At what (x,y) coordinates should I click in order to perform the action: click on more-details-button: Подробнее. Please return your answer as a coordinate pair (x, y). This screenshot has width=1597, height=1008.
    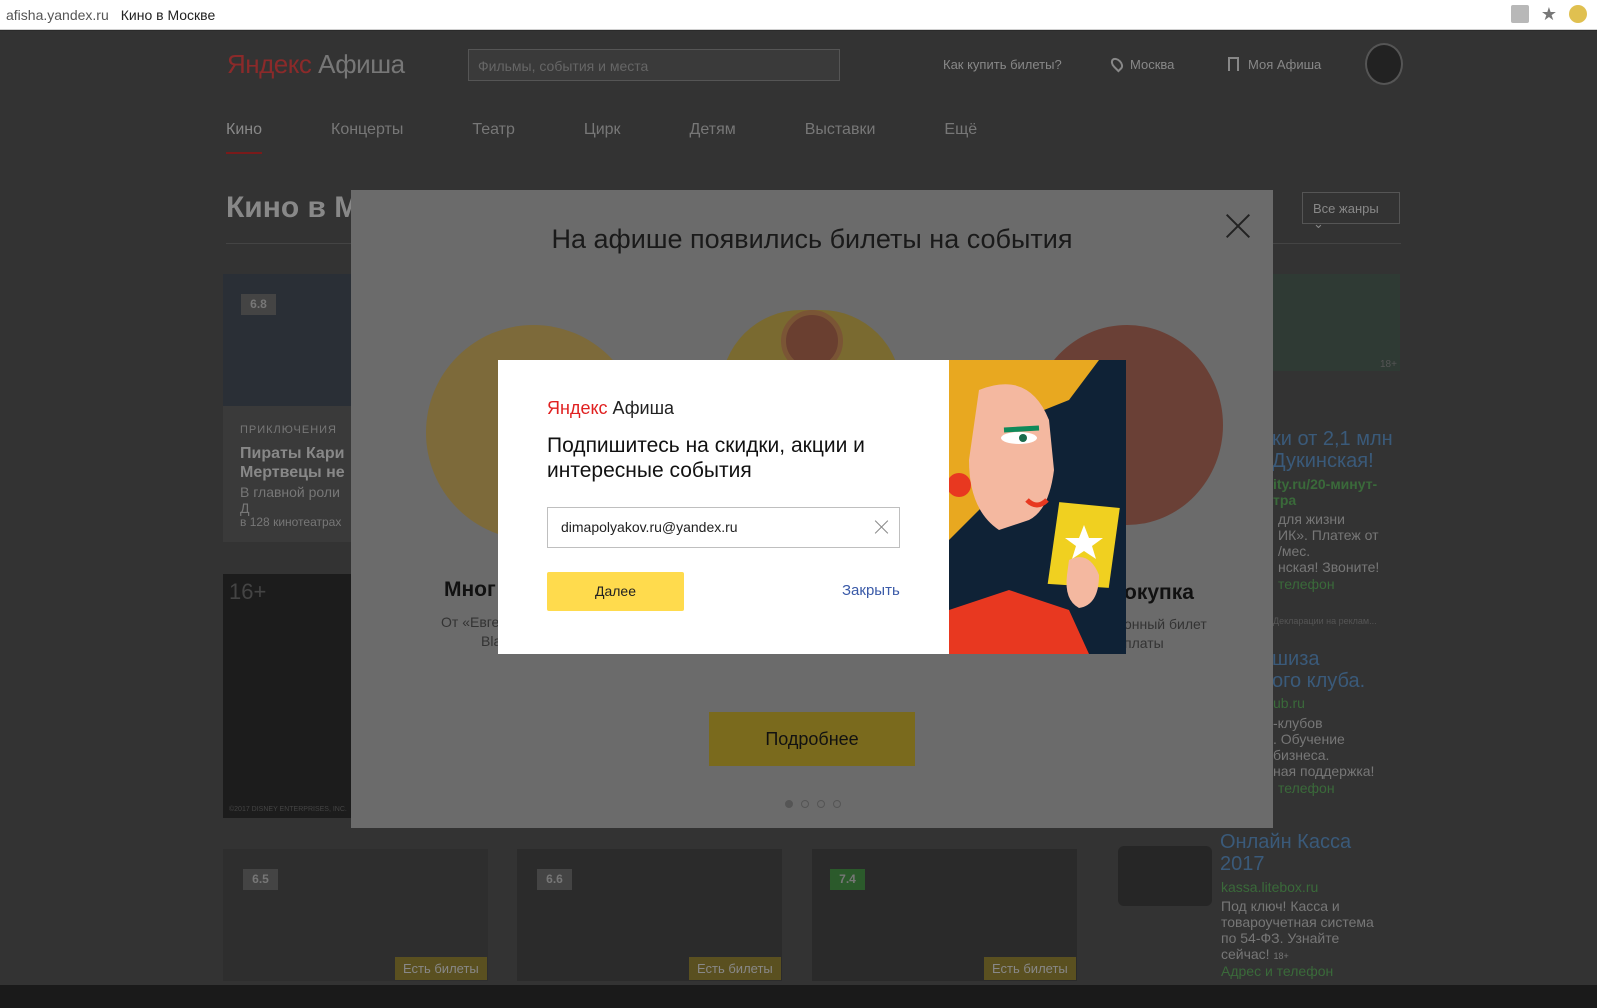
    Looking at the image, I should click on (812, 739).